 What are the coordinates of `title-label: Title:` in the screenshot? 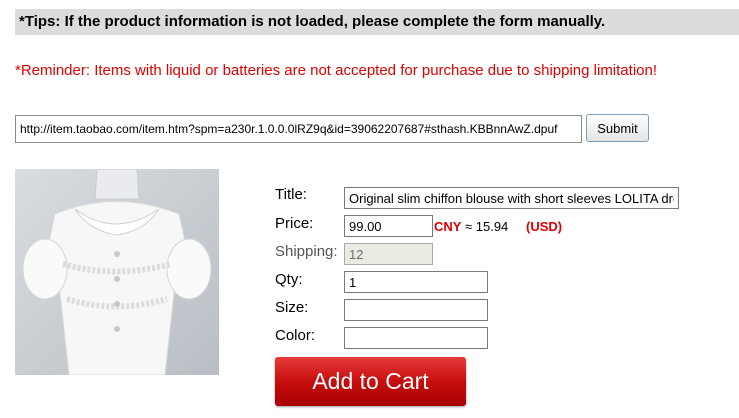 It's located at (291, 194).